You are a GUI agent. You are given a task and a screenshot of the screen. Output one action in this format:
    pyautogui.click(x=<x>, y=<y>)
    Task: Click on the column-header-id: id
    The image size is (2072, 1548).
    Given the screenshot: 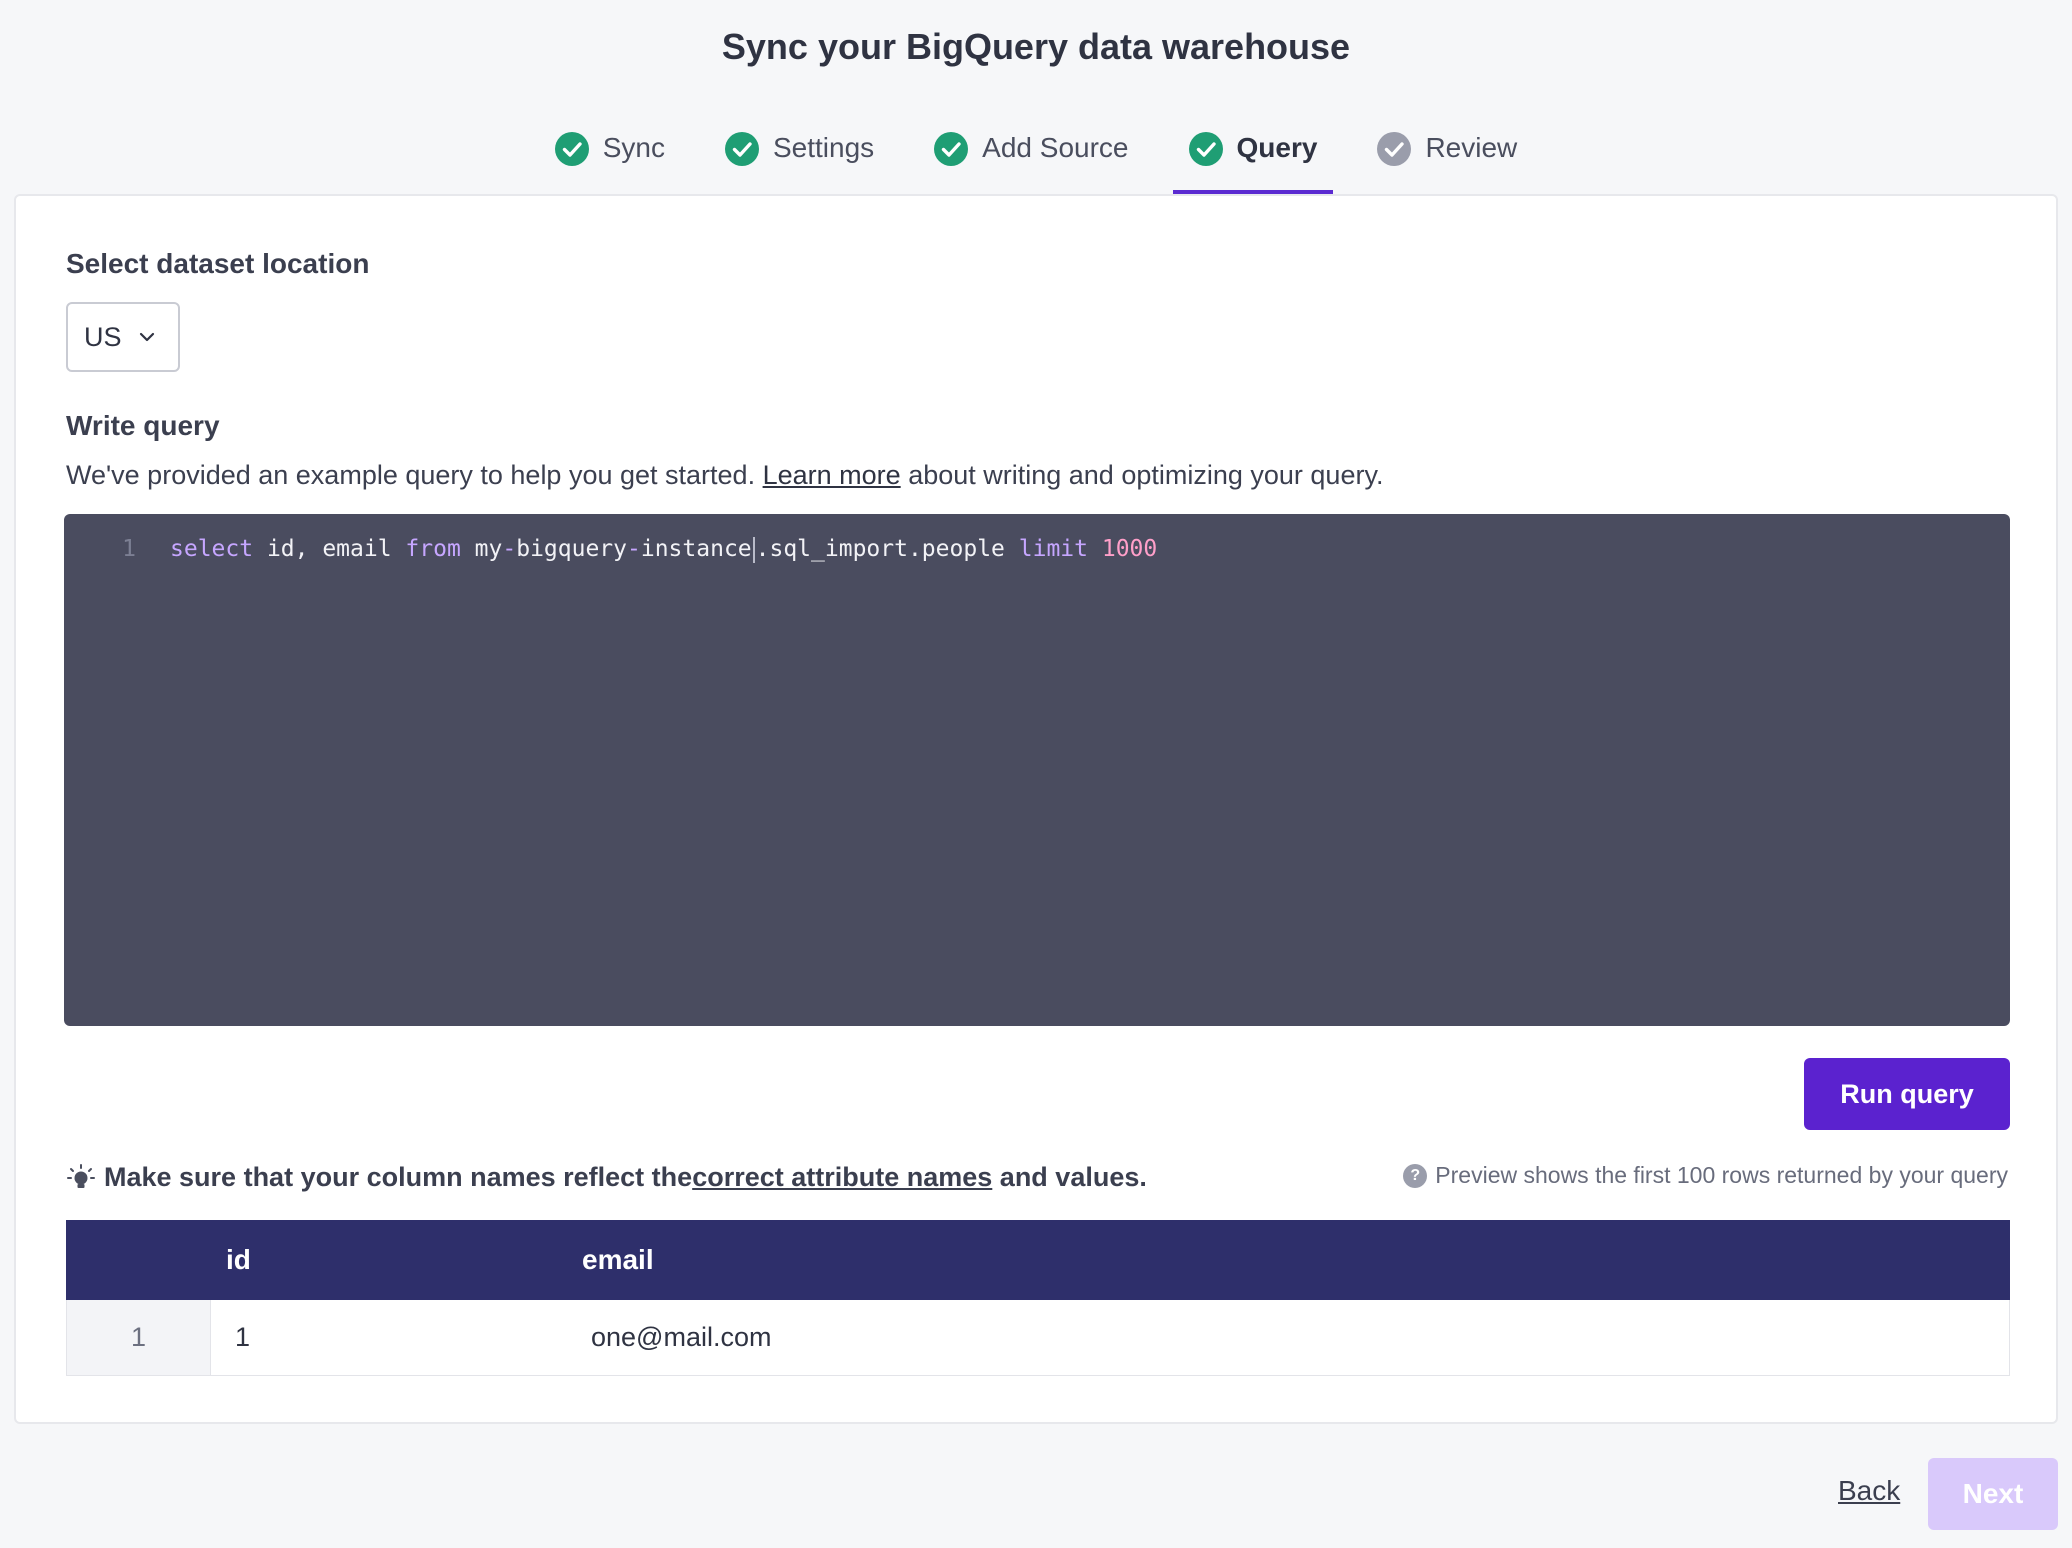 What is the action you would take?
    pyautogui.click(x=238, y=1259)
    